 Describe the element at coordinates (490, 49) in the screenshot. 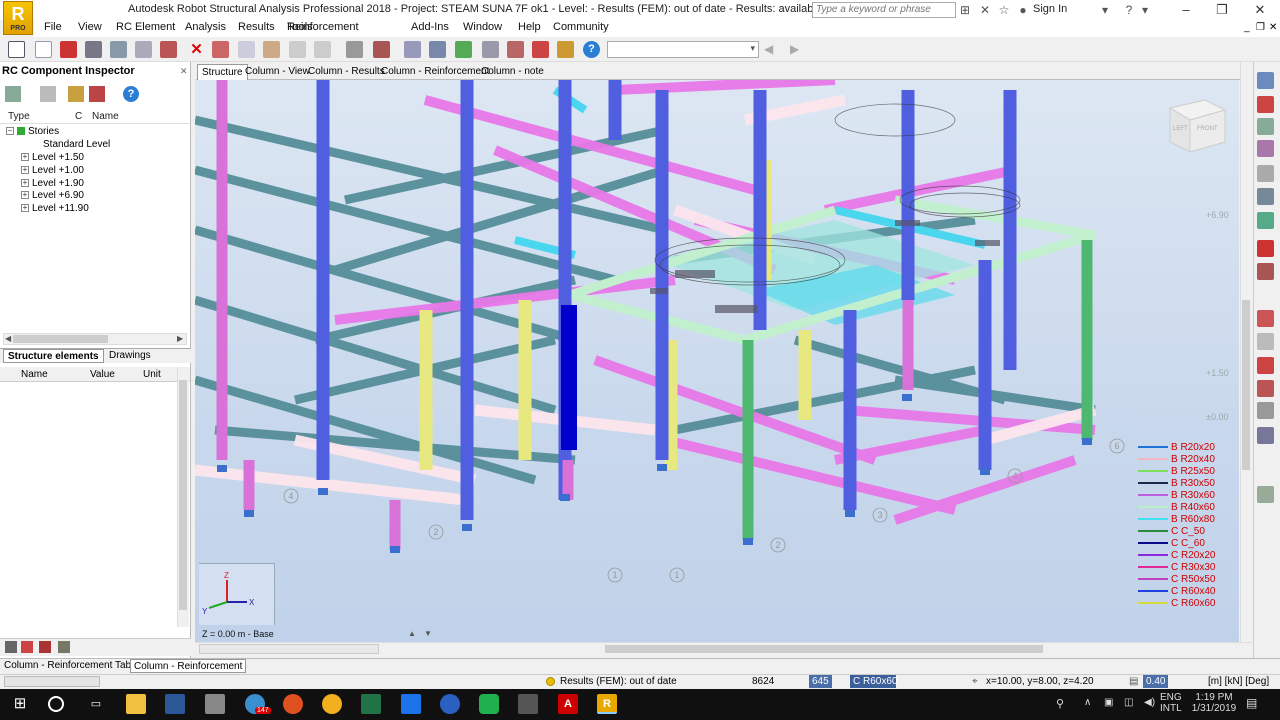

I see `view-3d-icon` at that location.